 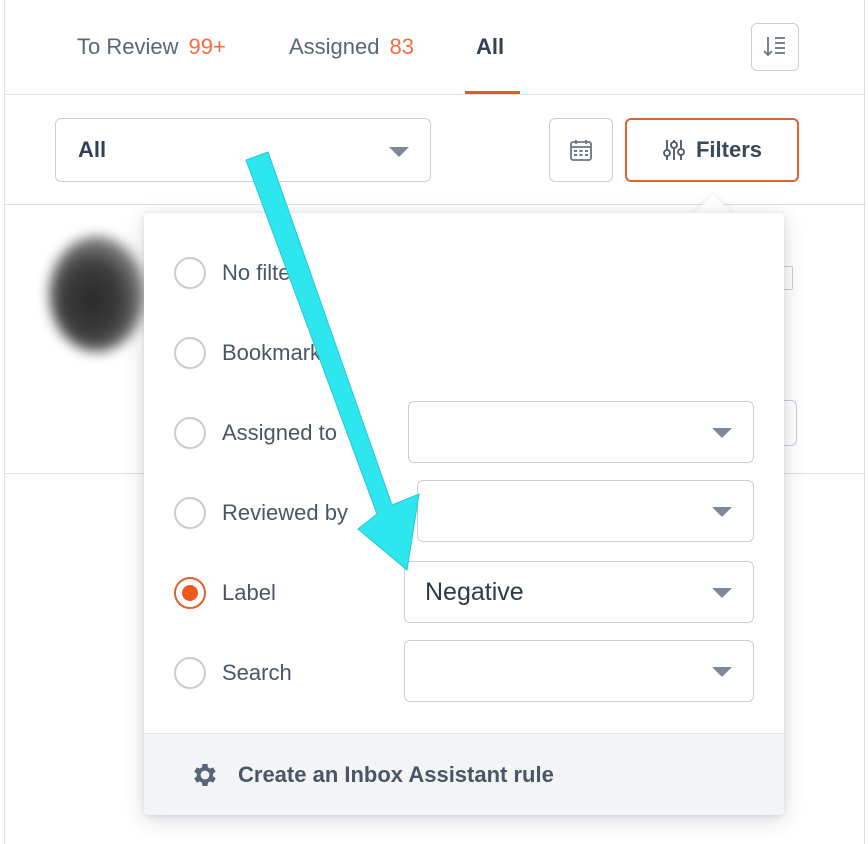 I want to click on sort-lines-icon, so click(x=774, y=47).